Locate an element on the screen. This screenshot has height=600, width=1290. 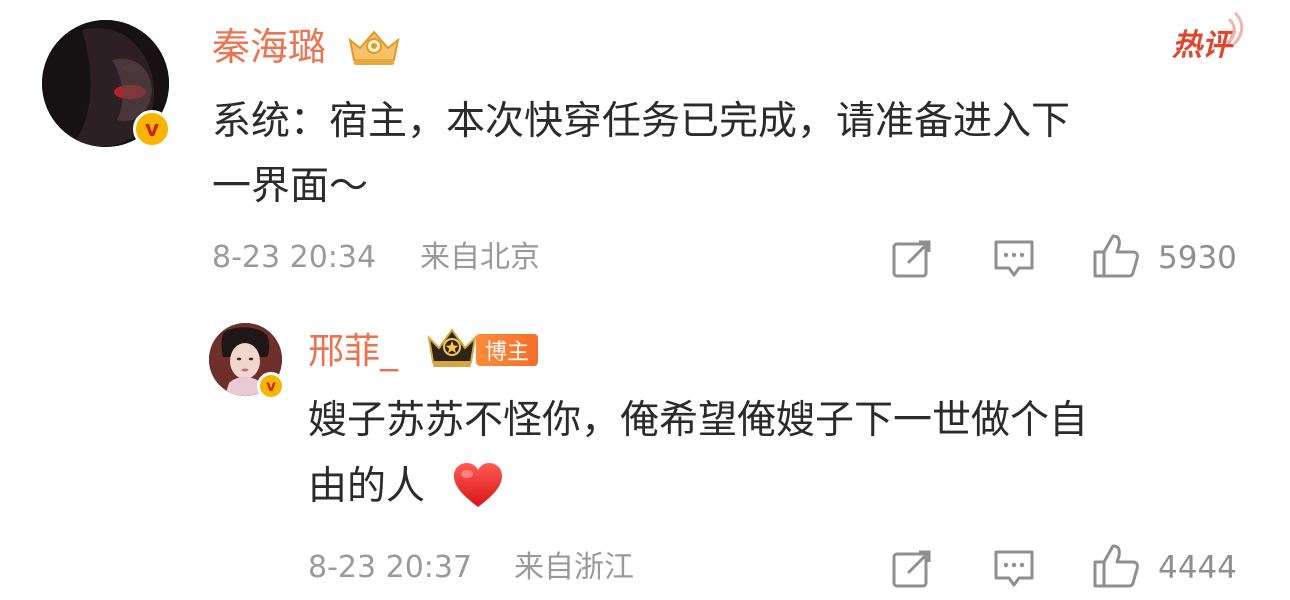
comment-text-line: 系统：宿主，本次快穿任务已完成，请准备进入下 is located at coordinates (641, 121).